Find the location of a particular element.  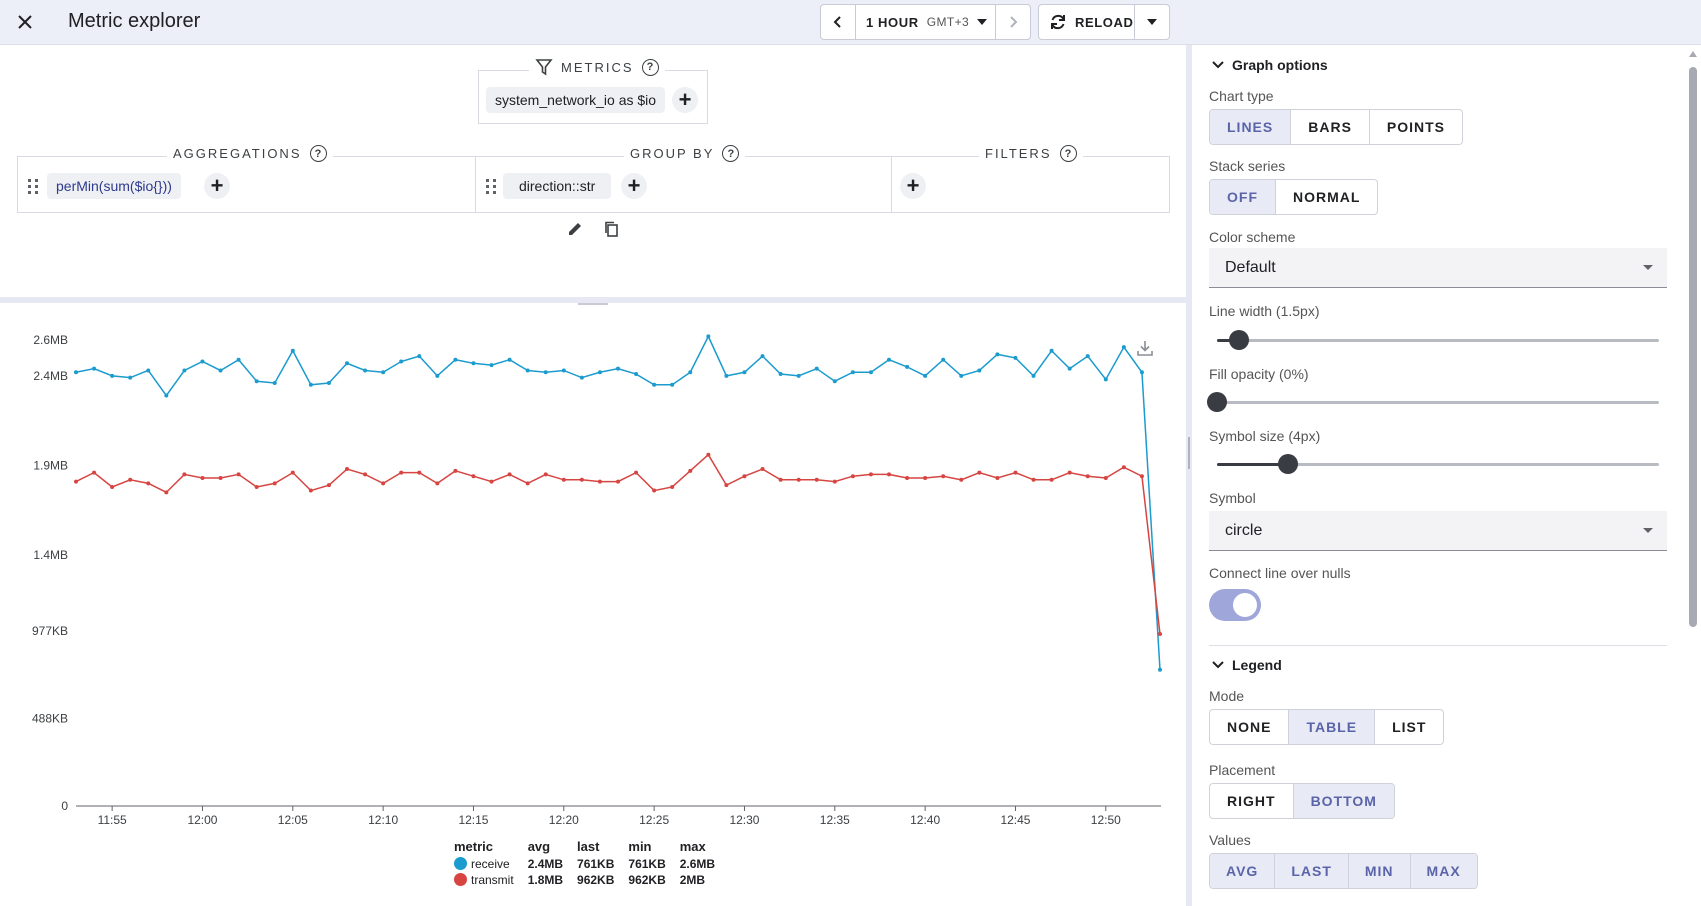

legend-values-toggle: AVG LAST MIN MAX is located at coordinates (1343, 871).